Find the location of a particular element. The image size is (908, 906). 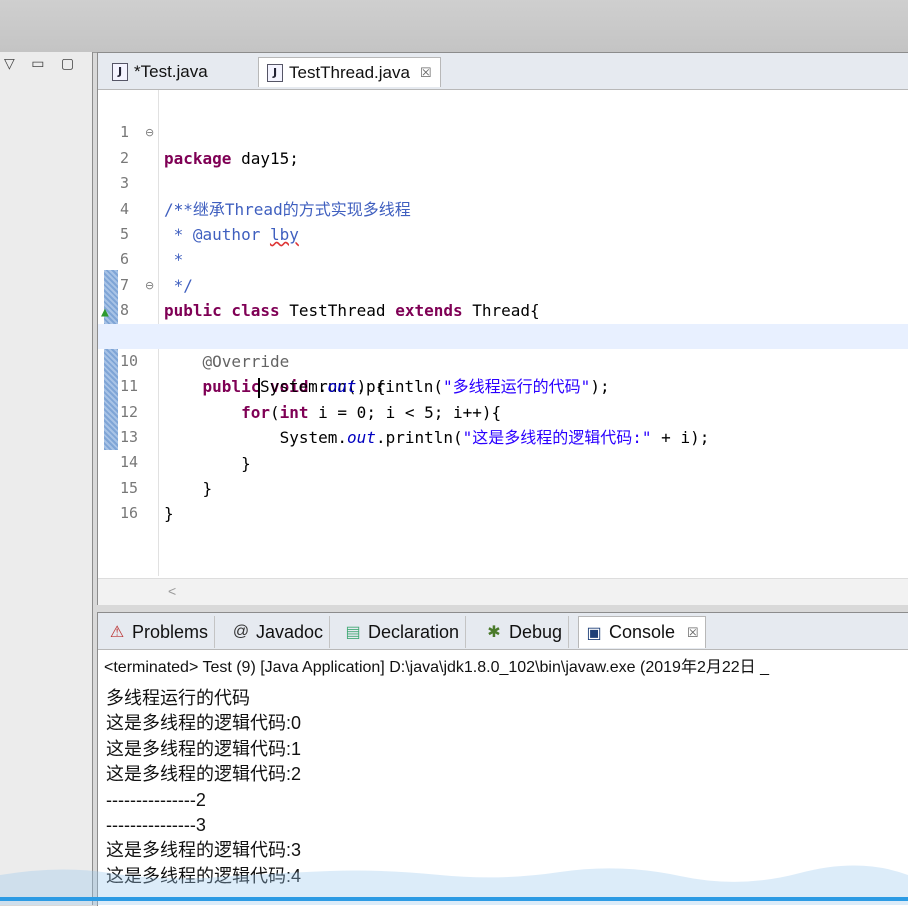

left-view-panel: ▽ ▭ ▢ is located at coordinates (46, 478).